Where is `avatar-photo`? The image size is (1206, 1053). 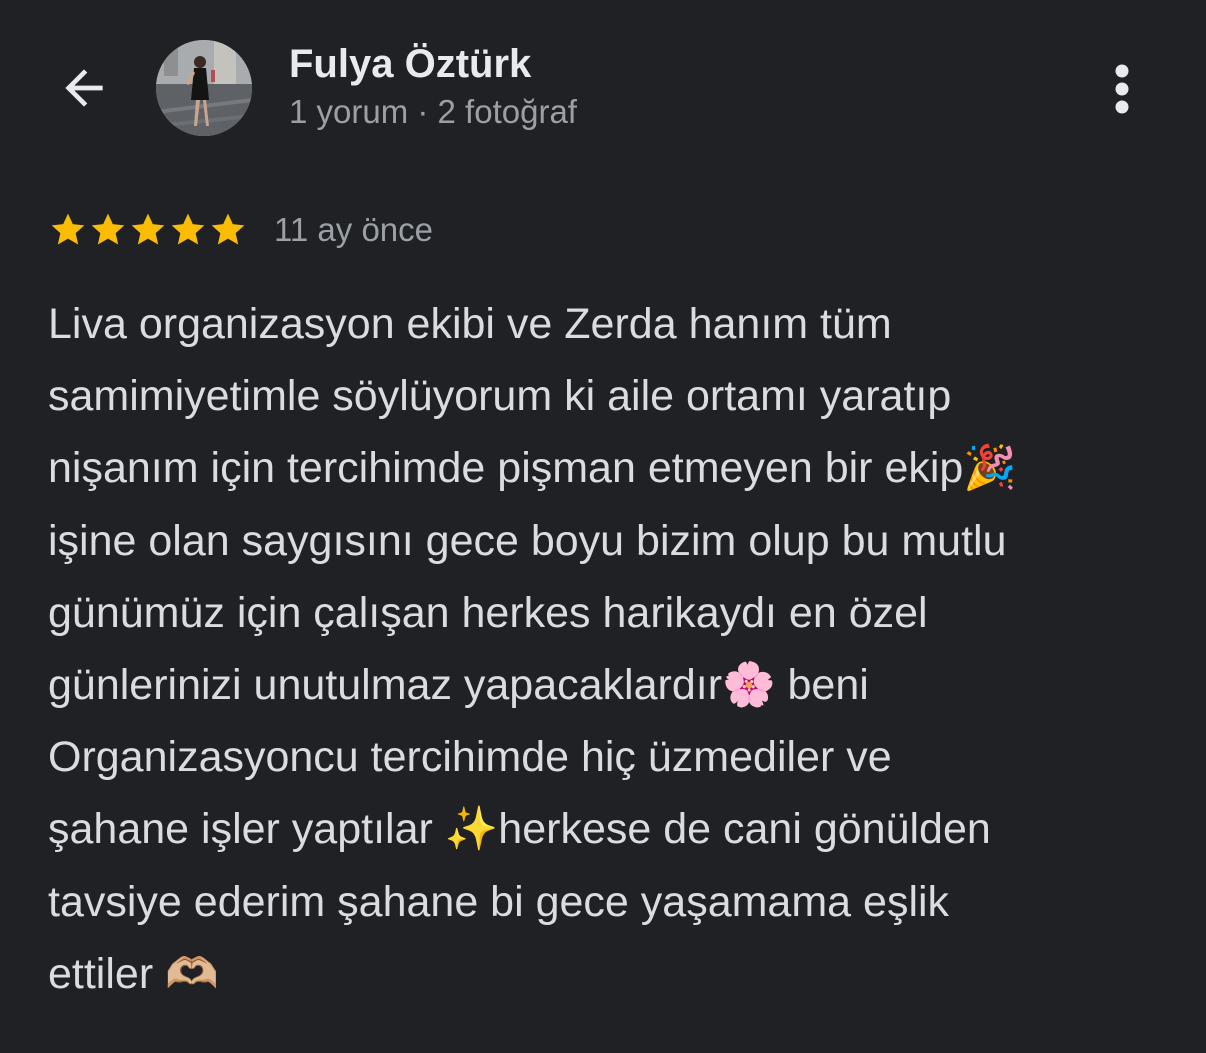
avatar-photo is located at coordinates (204, 88).